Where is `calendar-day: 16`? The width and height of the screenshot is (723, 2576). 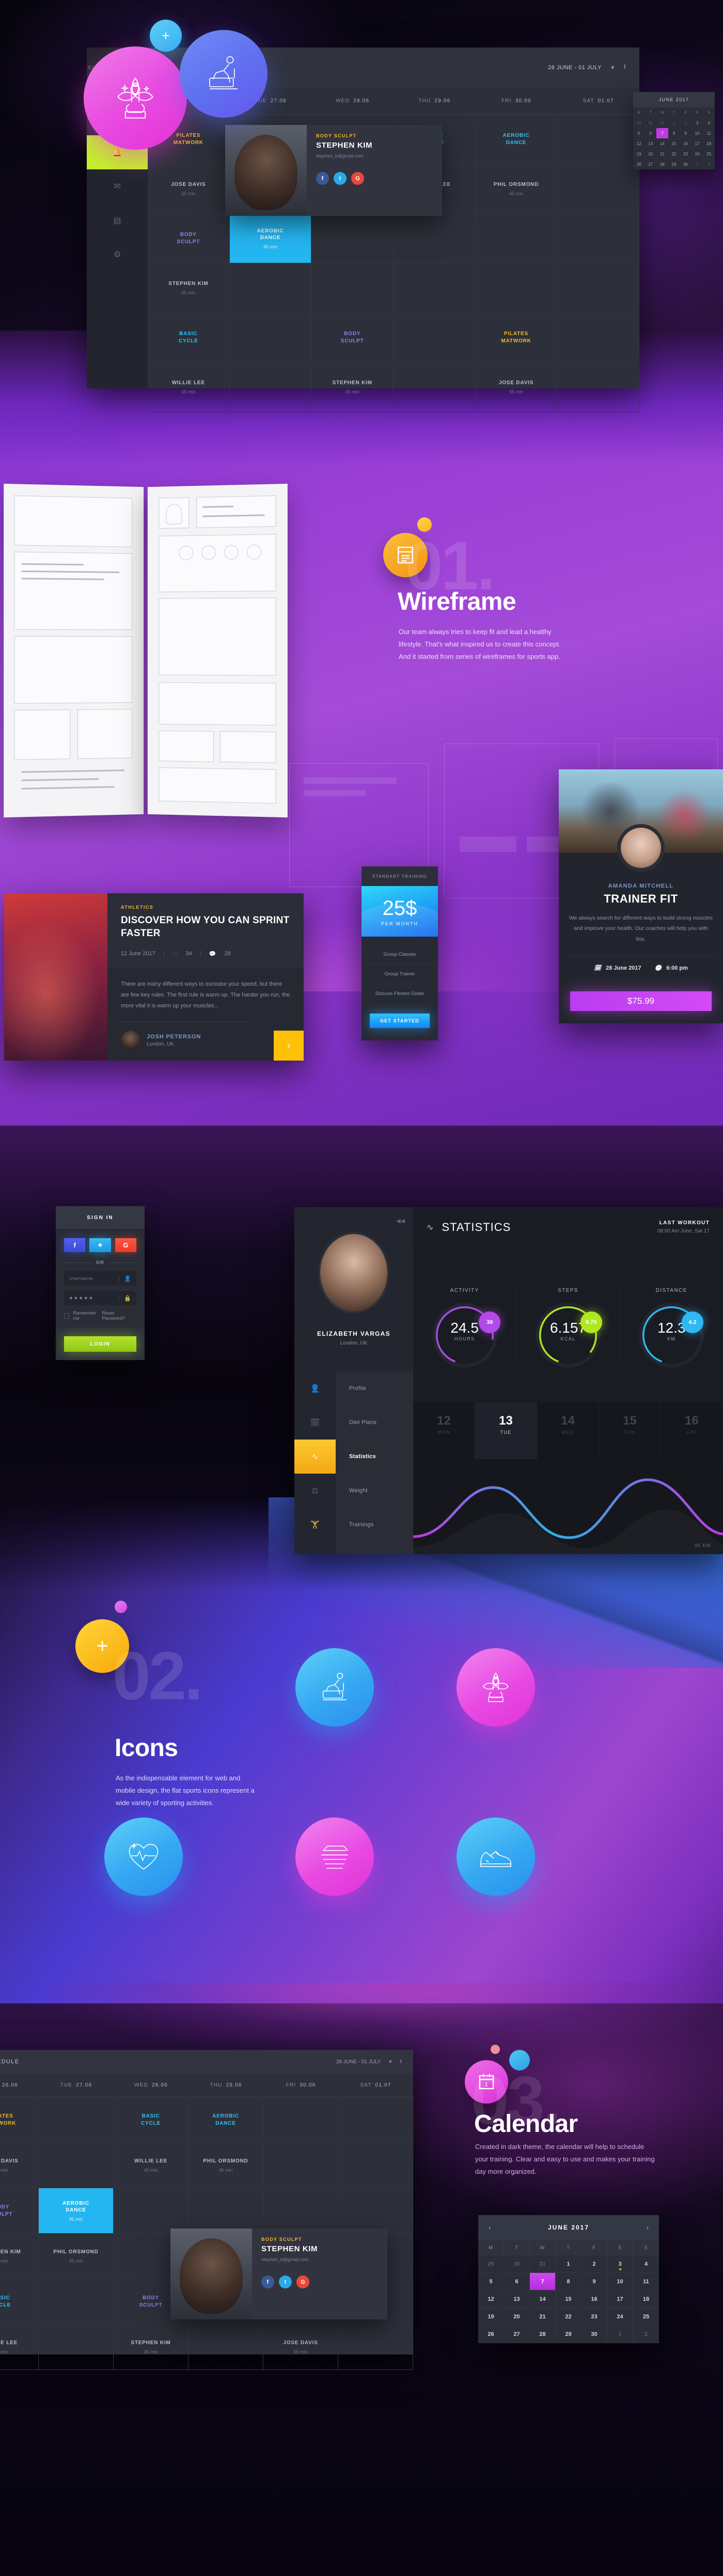 calendar-day: 16 is located at coordinates (594, 2299).